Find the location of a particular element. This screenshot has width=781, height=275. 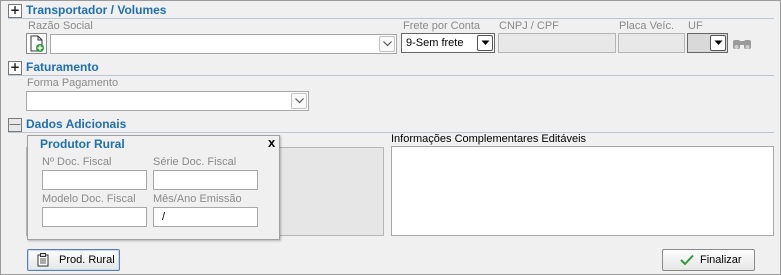

section-title-transportador: Transportador / Volumes is located at coordinates (96, 10).